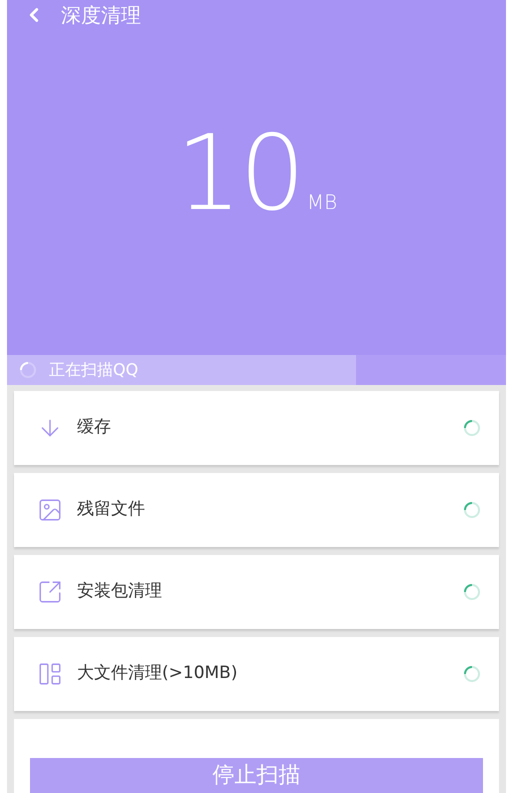  I want to click on image-icon, so click(50, 510).